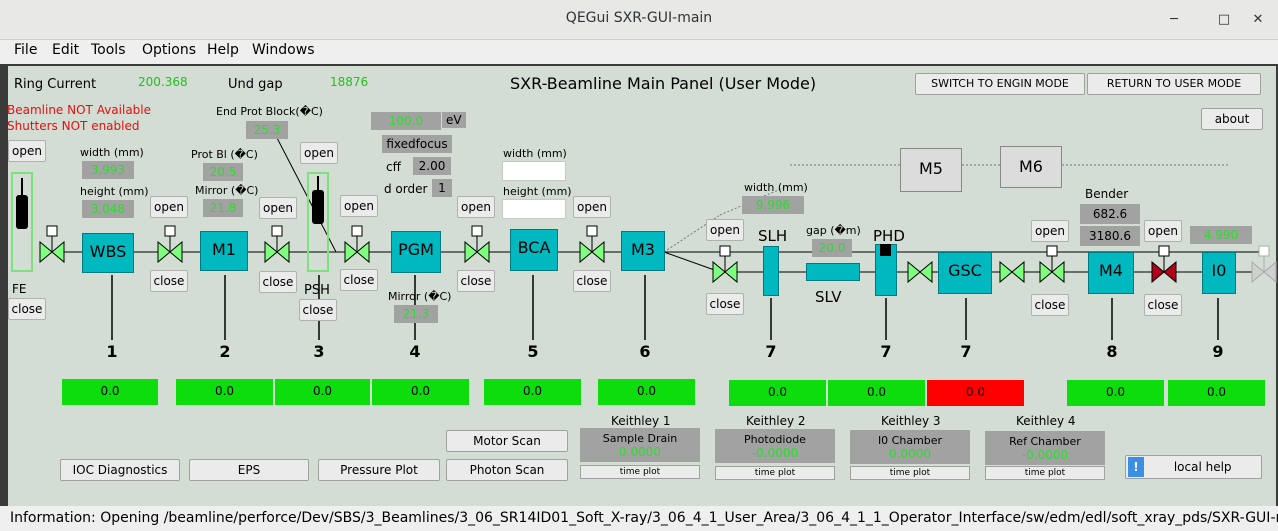 The height and width of the screenshot is (531, 1278). I want to click on cff-value: 2.00, so click(432, 166).